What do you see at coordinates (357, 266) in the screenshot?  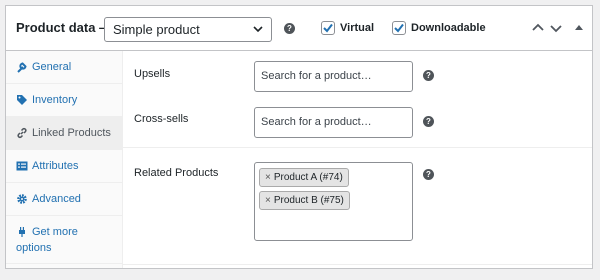 I see `panel-footer-divider` at bounding box center [357, 266].